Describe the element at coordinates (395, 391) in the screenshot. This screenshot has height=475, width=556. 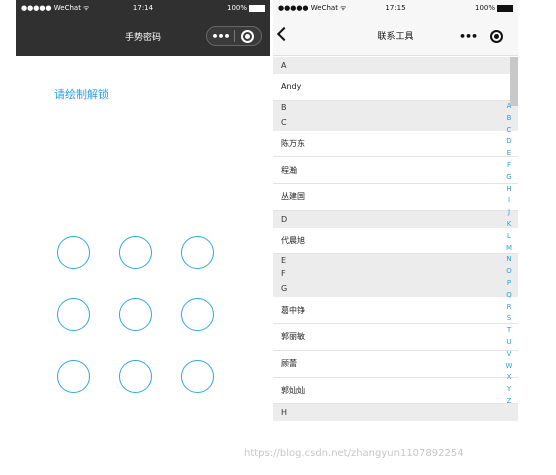
I see `contact-item: 郭灿灿` at that location.